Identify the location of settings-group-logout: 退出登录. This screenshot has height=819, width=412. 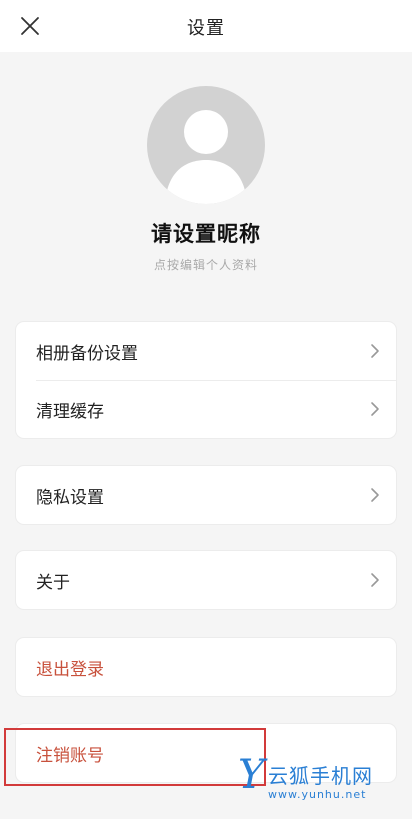
(206, 667).